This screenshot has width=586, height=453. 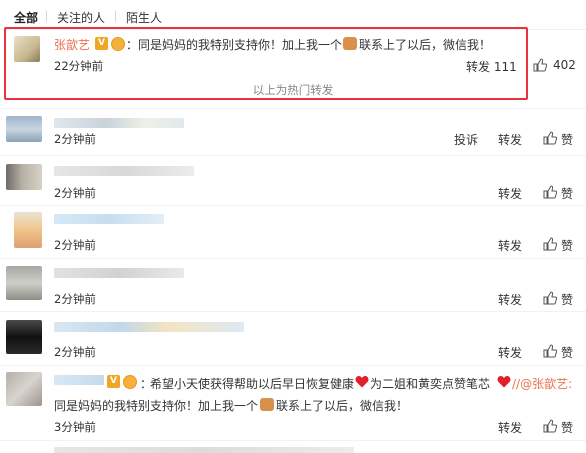 I want to click on hot-reposts-note: 以上为热门转发, so click(x=293, y=90).